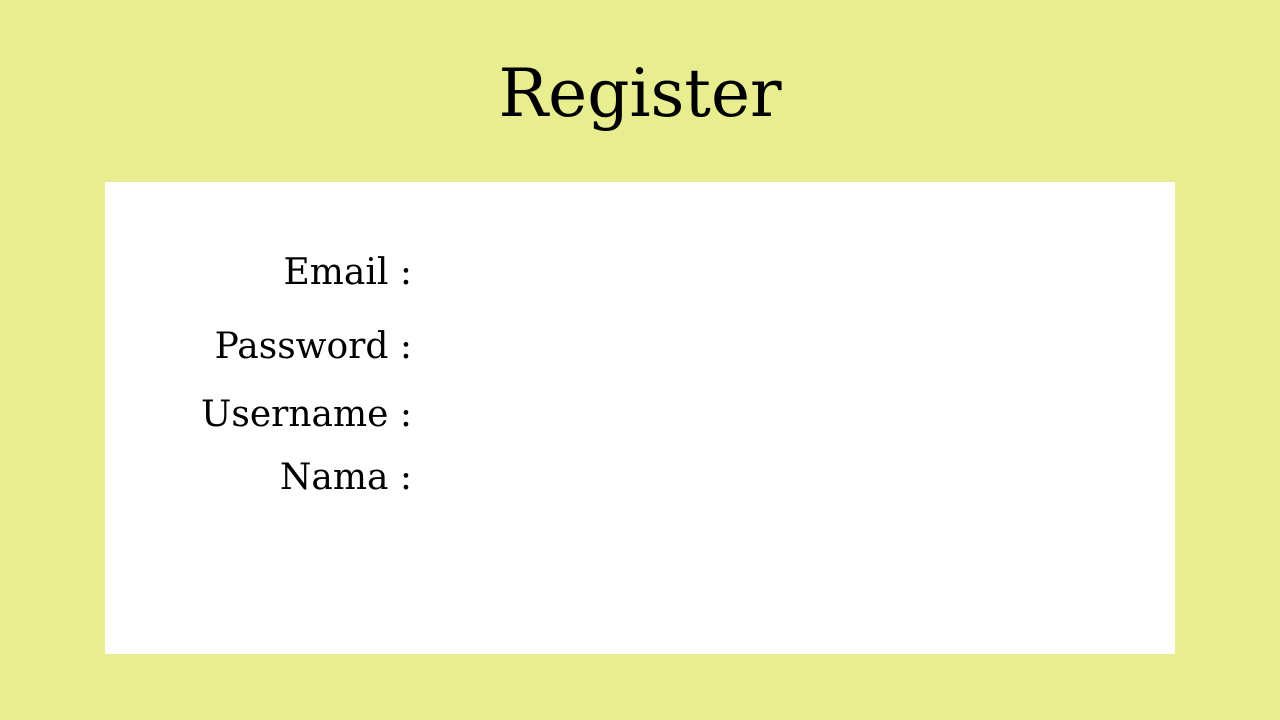  I want to click on username-label: Username :, so click(306, 414).